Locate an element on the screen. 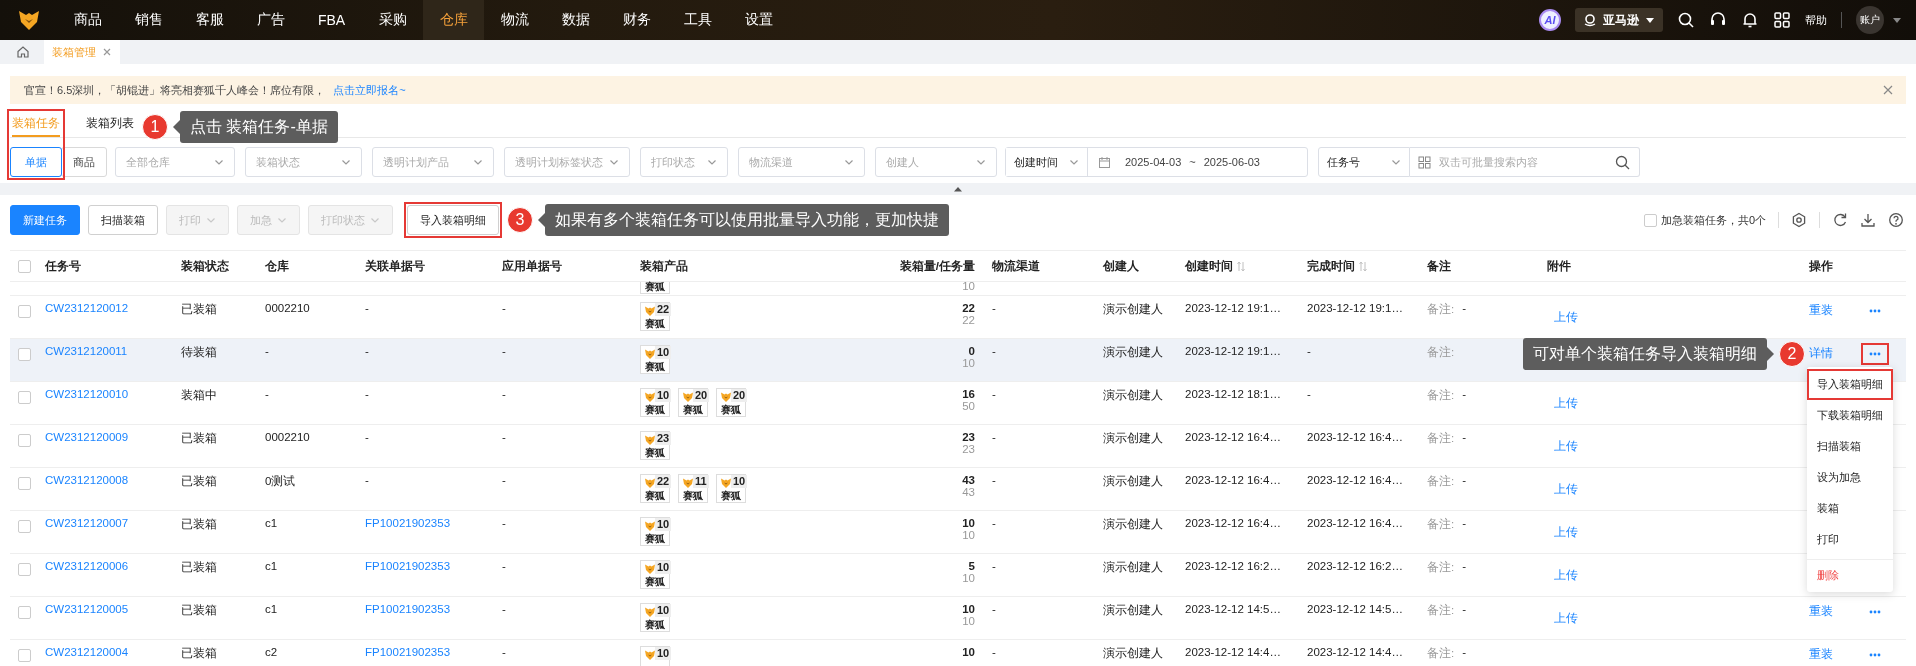 This screenshot has height=666, width=1916. task-id-link: CW2312120008 is located at coordinates (87, 480).